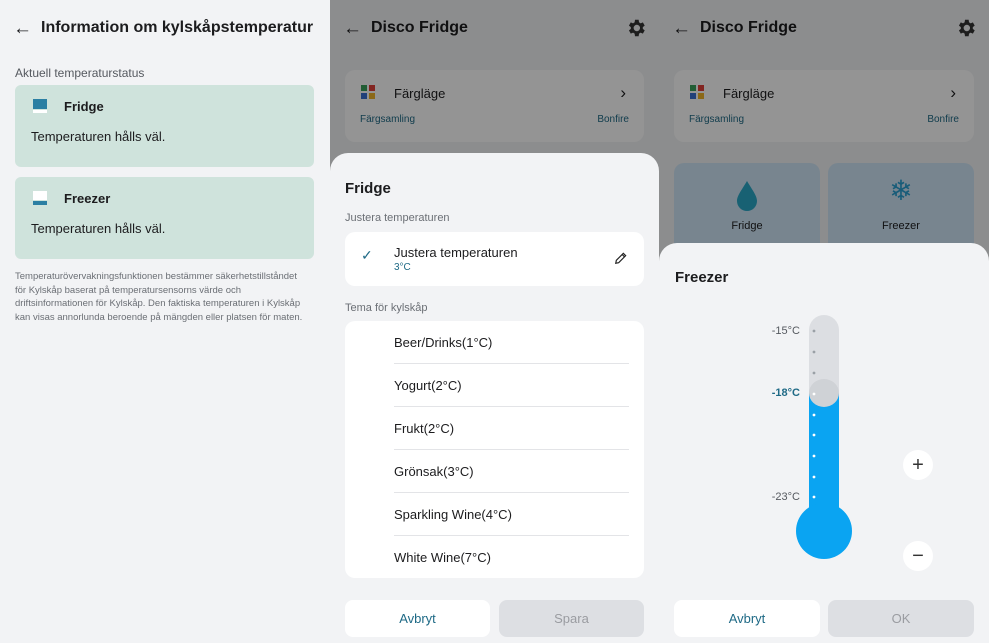 The image size is (989, 643). What do you see at coordinates (386, 308) in the screenshot?
I see `theme-section-label: Tema för kylskåp` at bounding box center [386, 308].